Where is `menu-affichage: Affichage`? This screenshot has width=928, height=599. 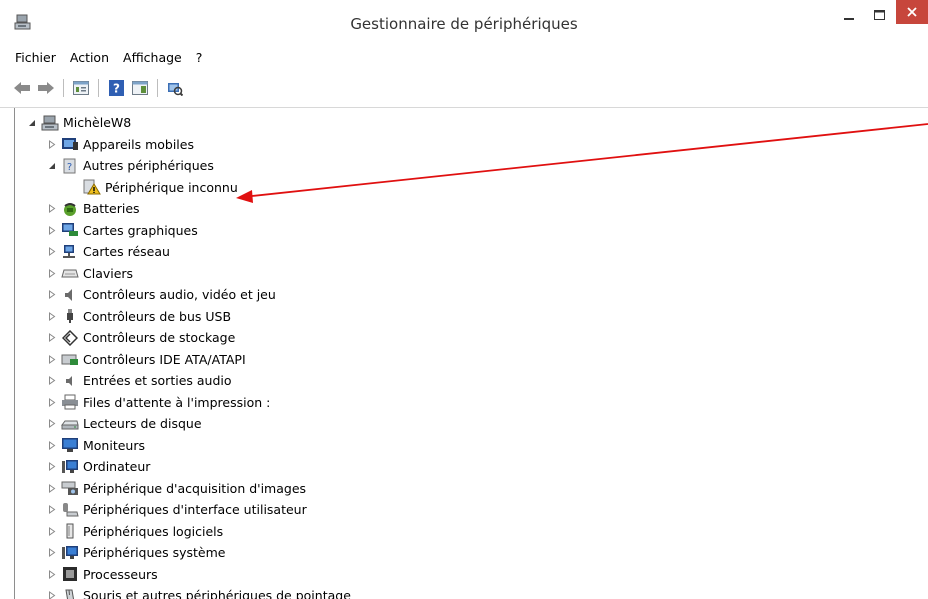
menu-affichage: Affichage is located at coordinates (152, 57).